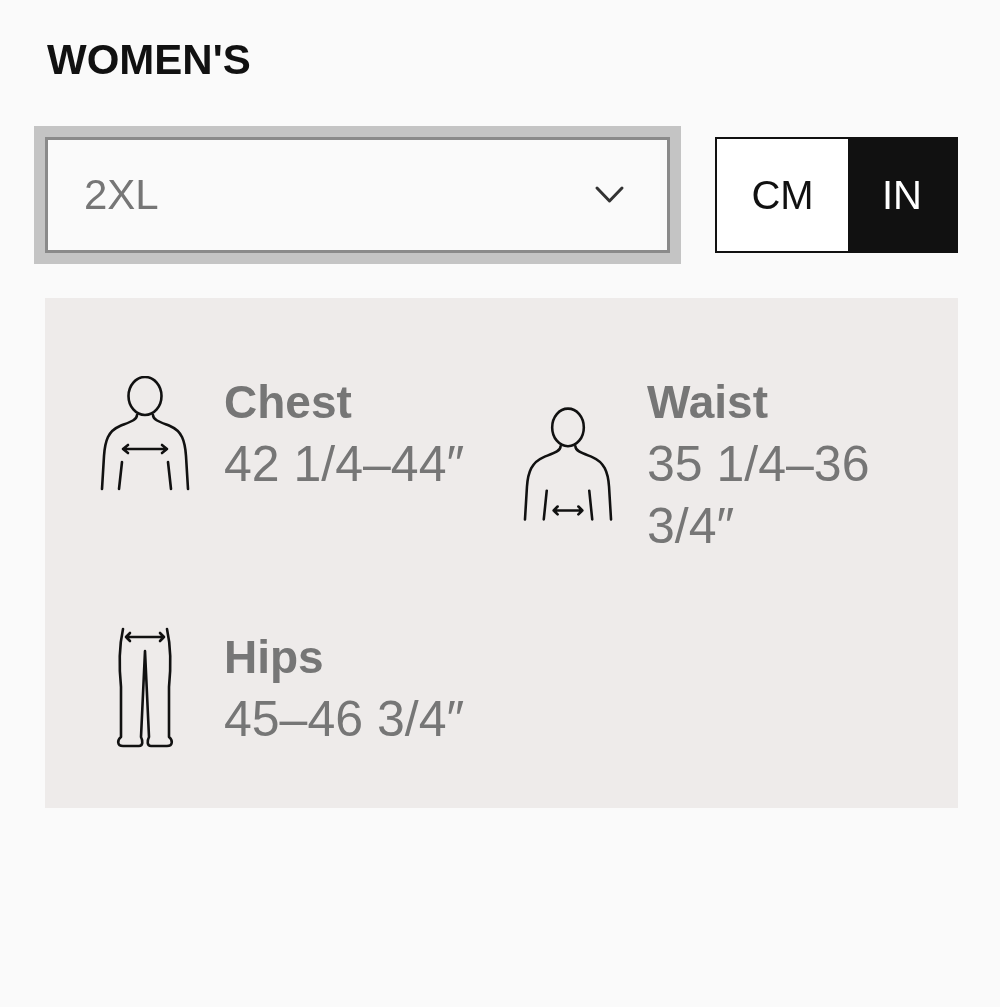 The width and height of the screenshot is (1000, 1007). What do you see at coordinates (344, 464) in the screenshot?
I see `measurement-value: 42 1/4–44″` at bounding box center [344, 464].